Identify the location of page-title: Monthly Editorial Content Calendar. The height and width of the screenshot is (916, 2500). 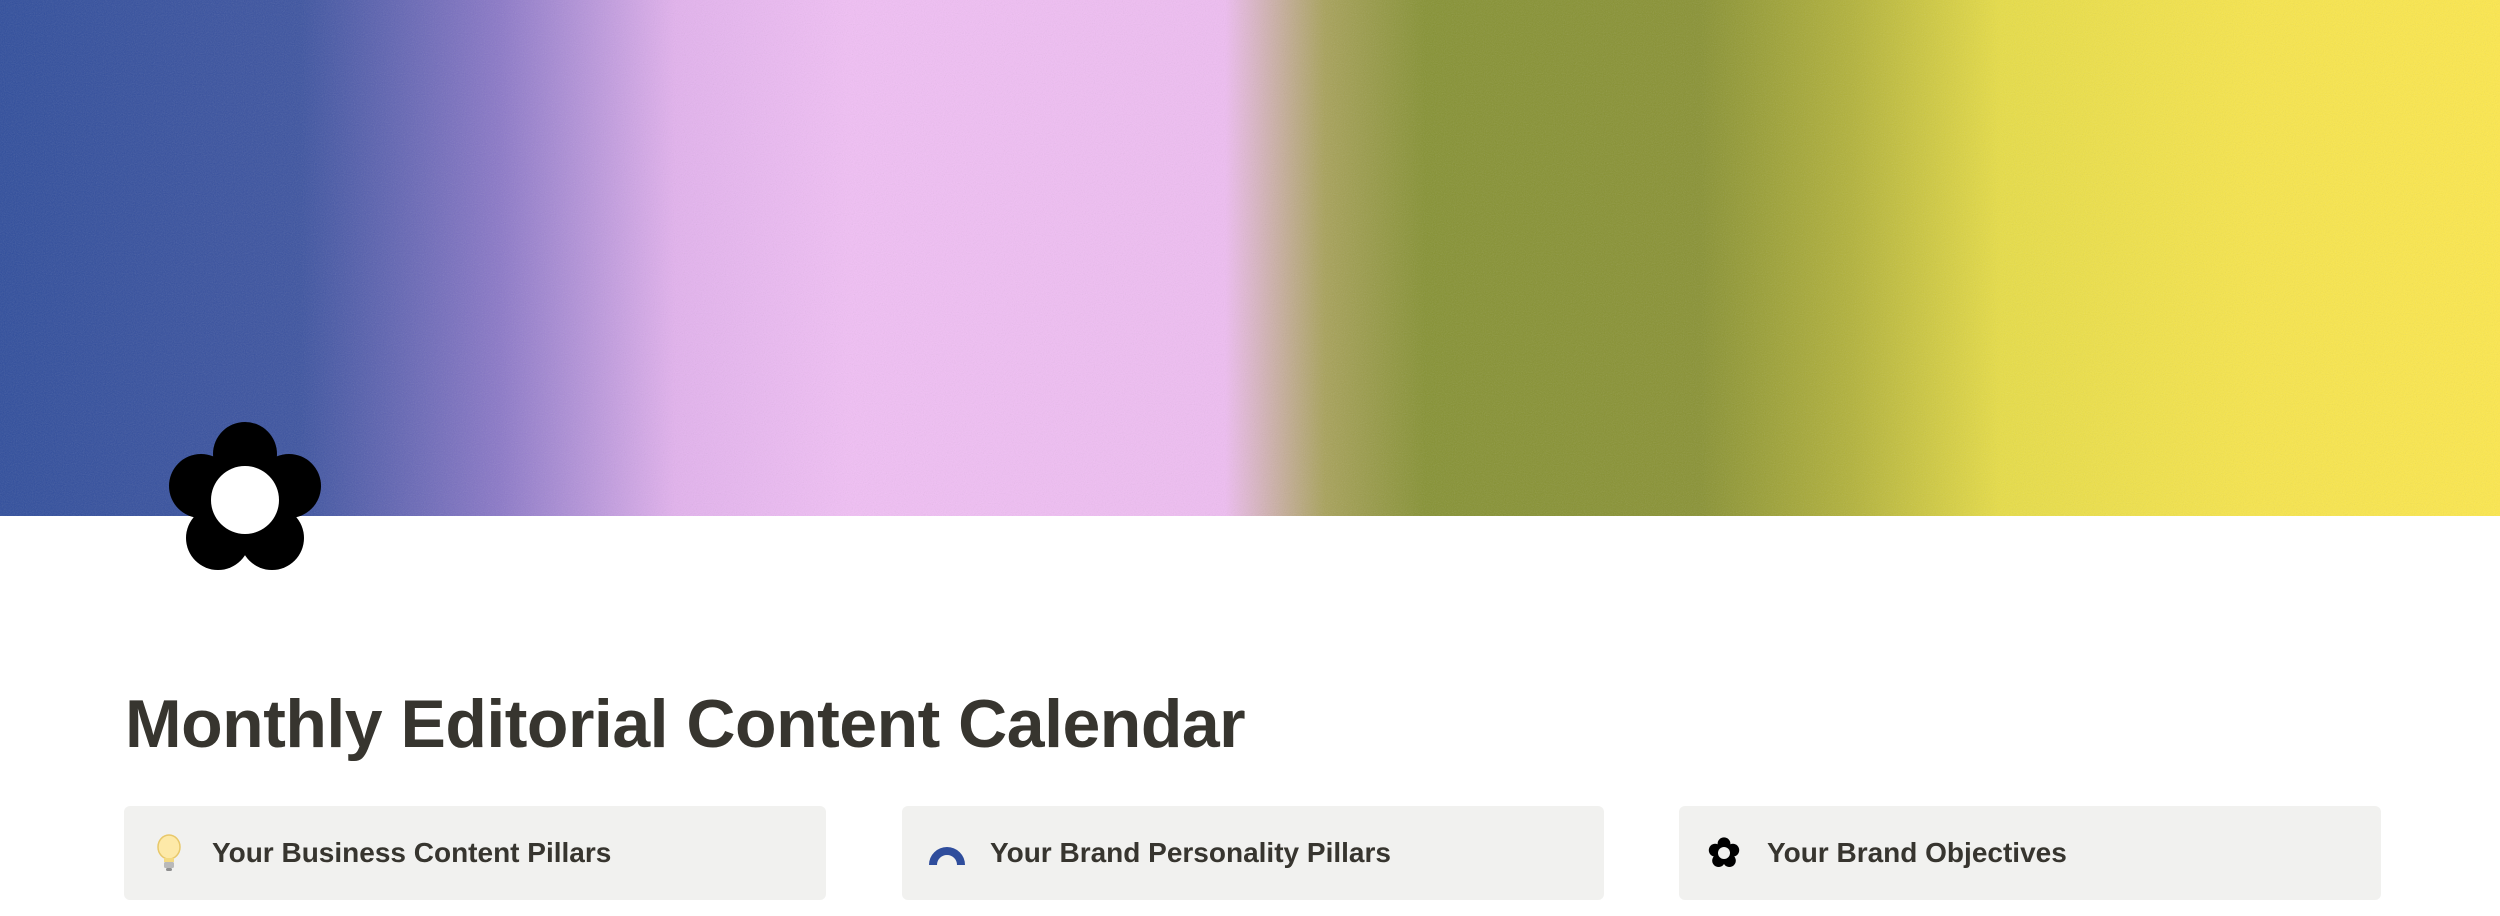
(685, 724).